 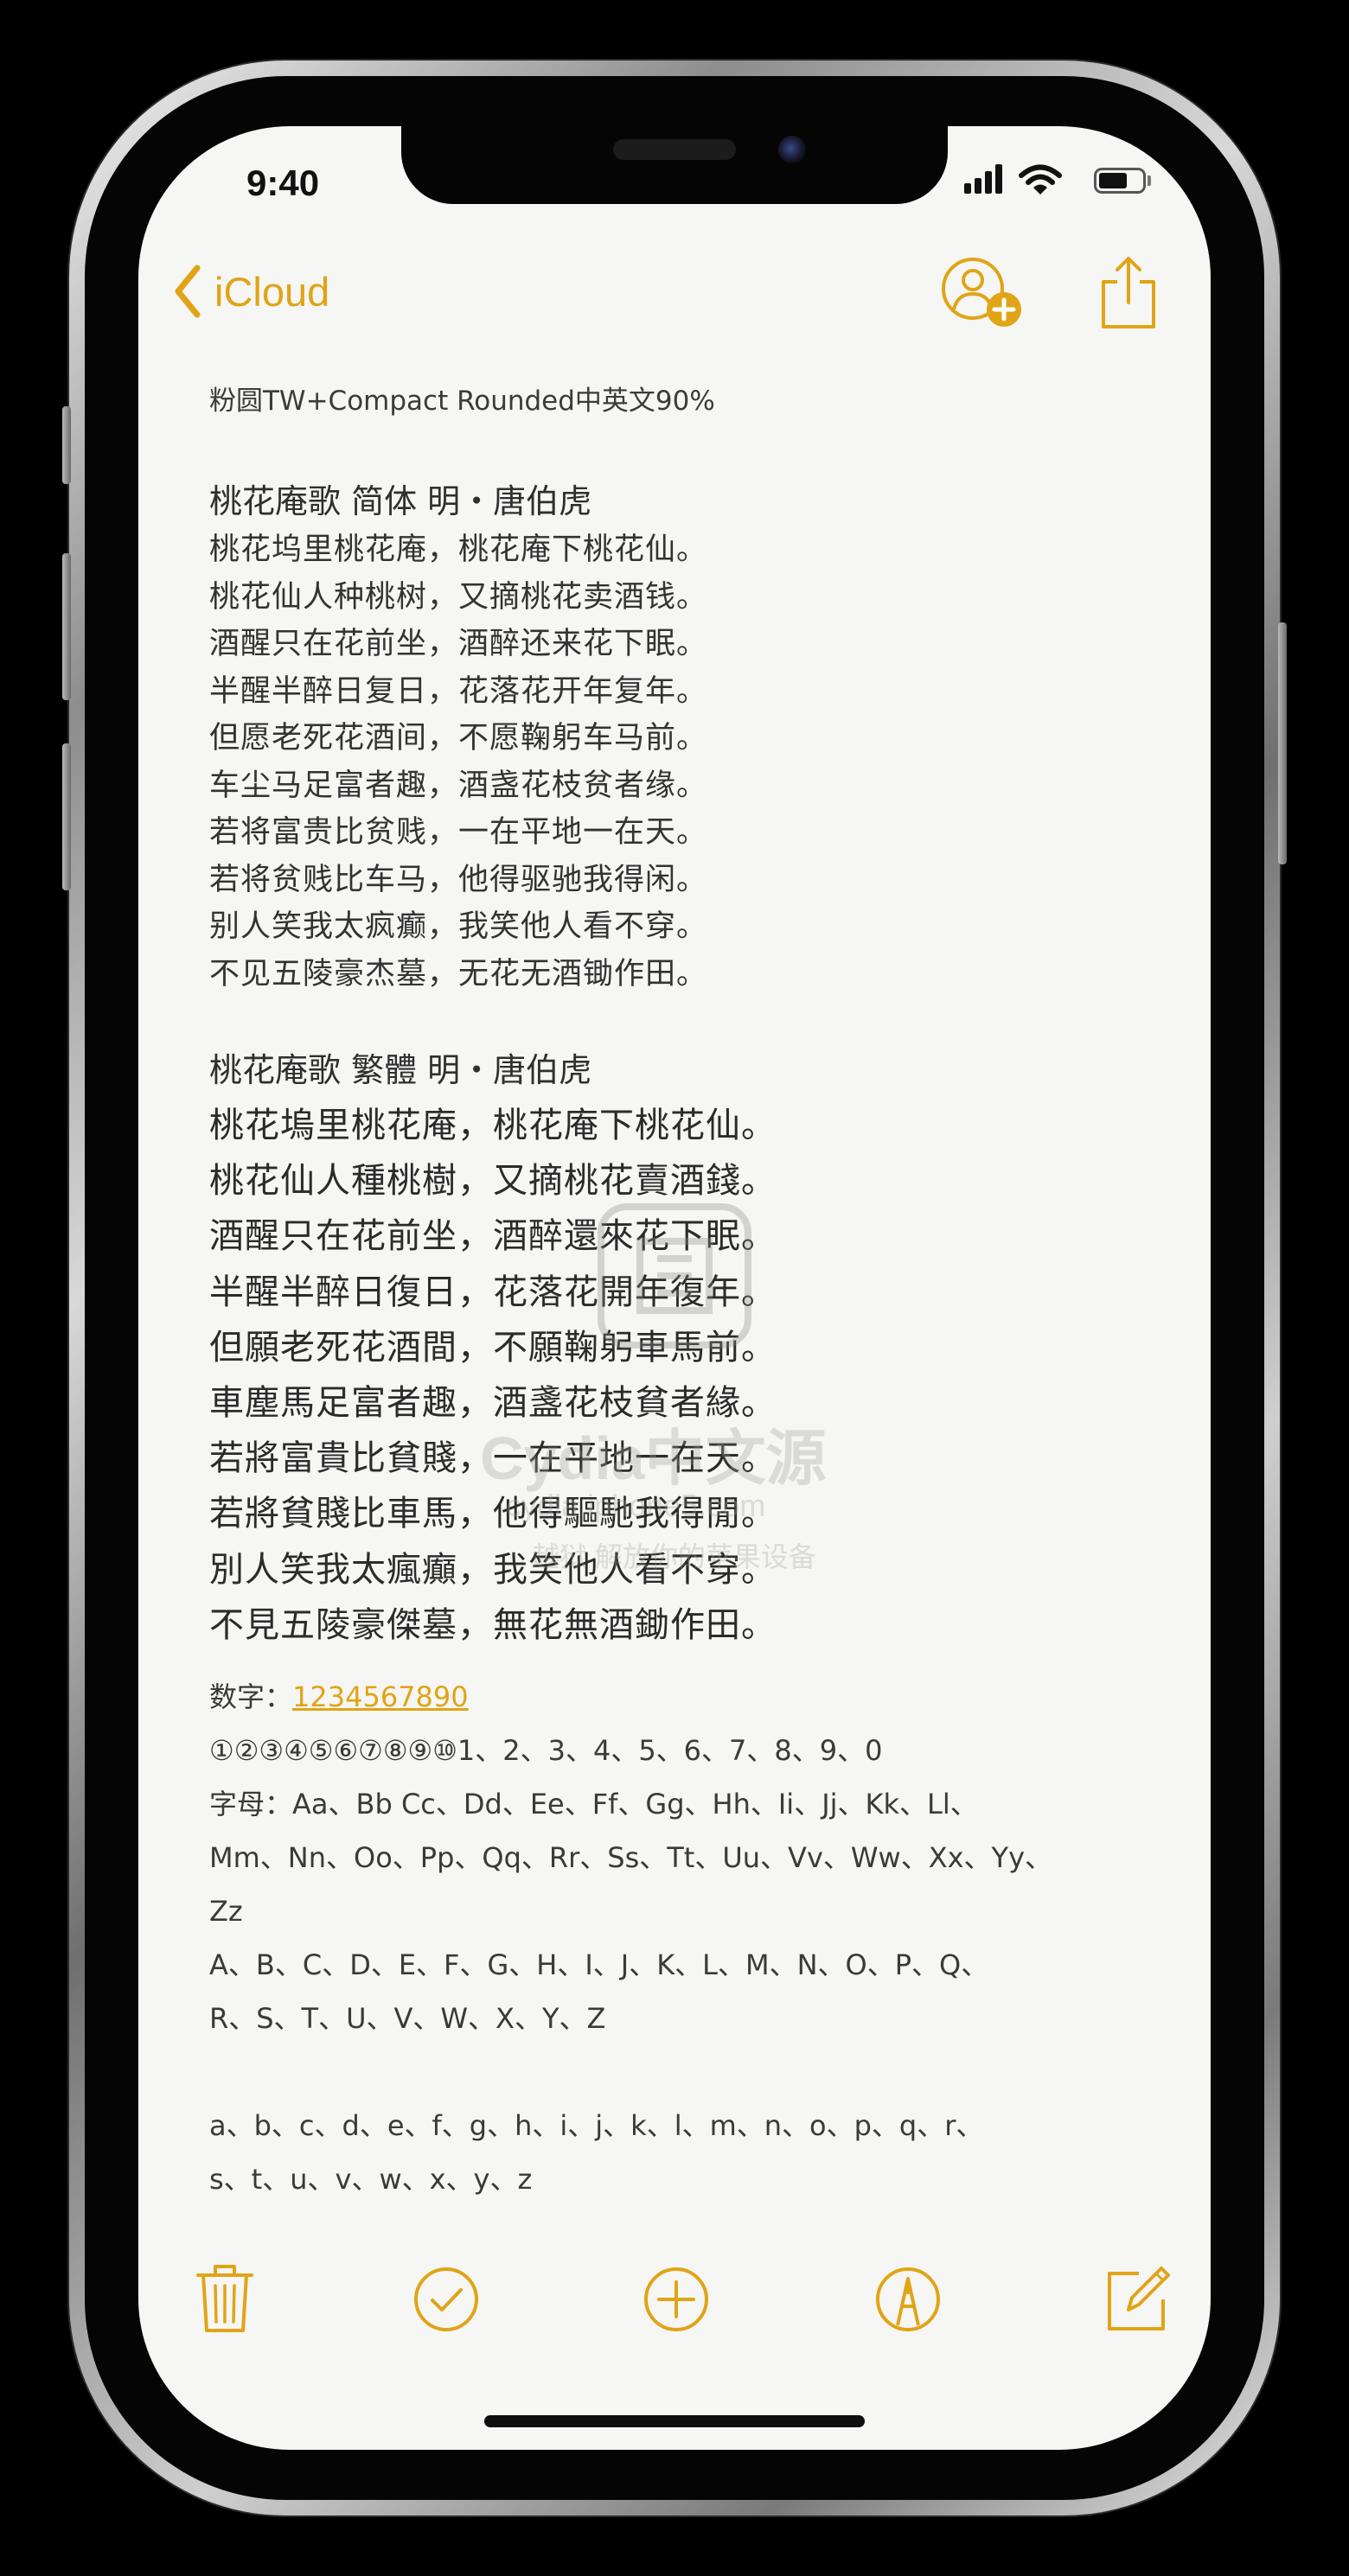 I want to click on traditional-poem-line: 不見五陵豪傑墓，無花無酒鋤作田。, so click(x=493, y=1624).